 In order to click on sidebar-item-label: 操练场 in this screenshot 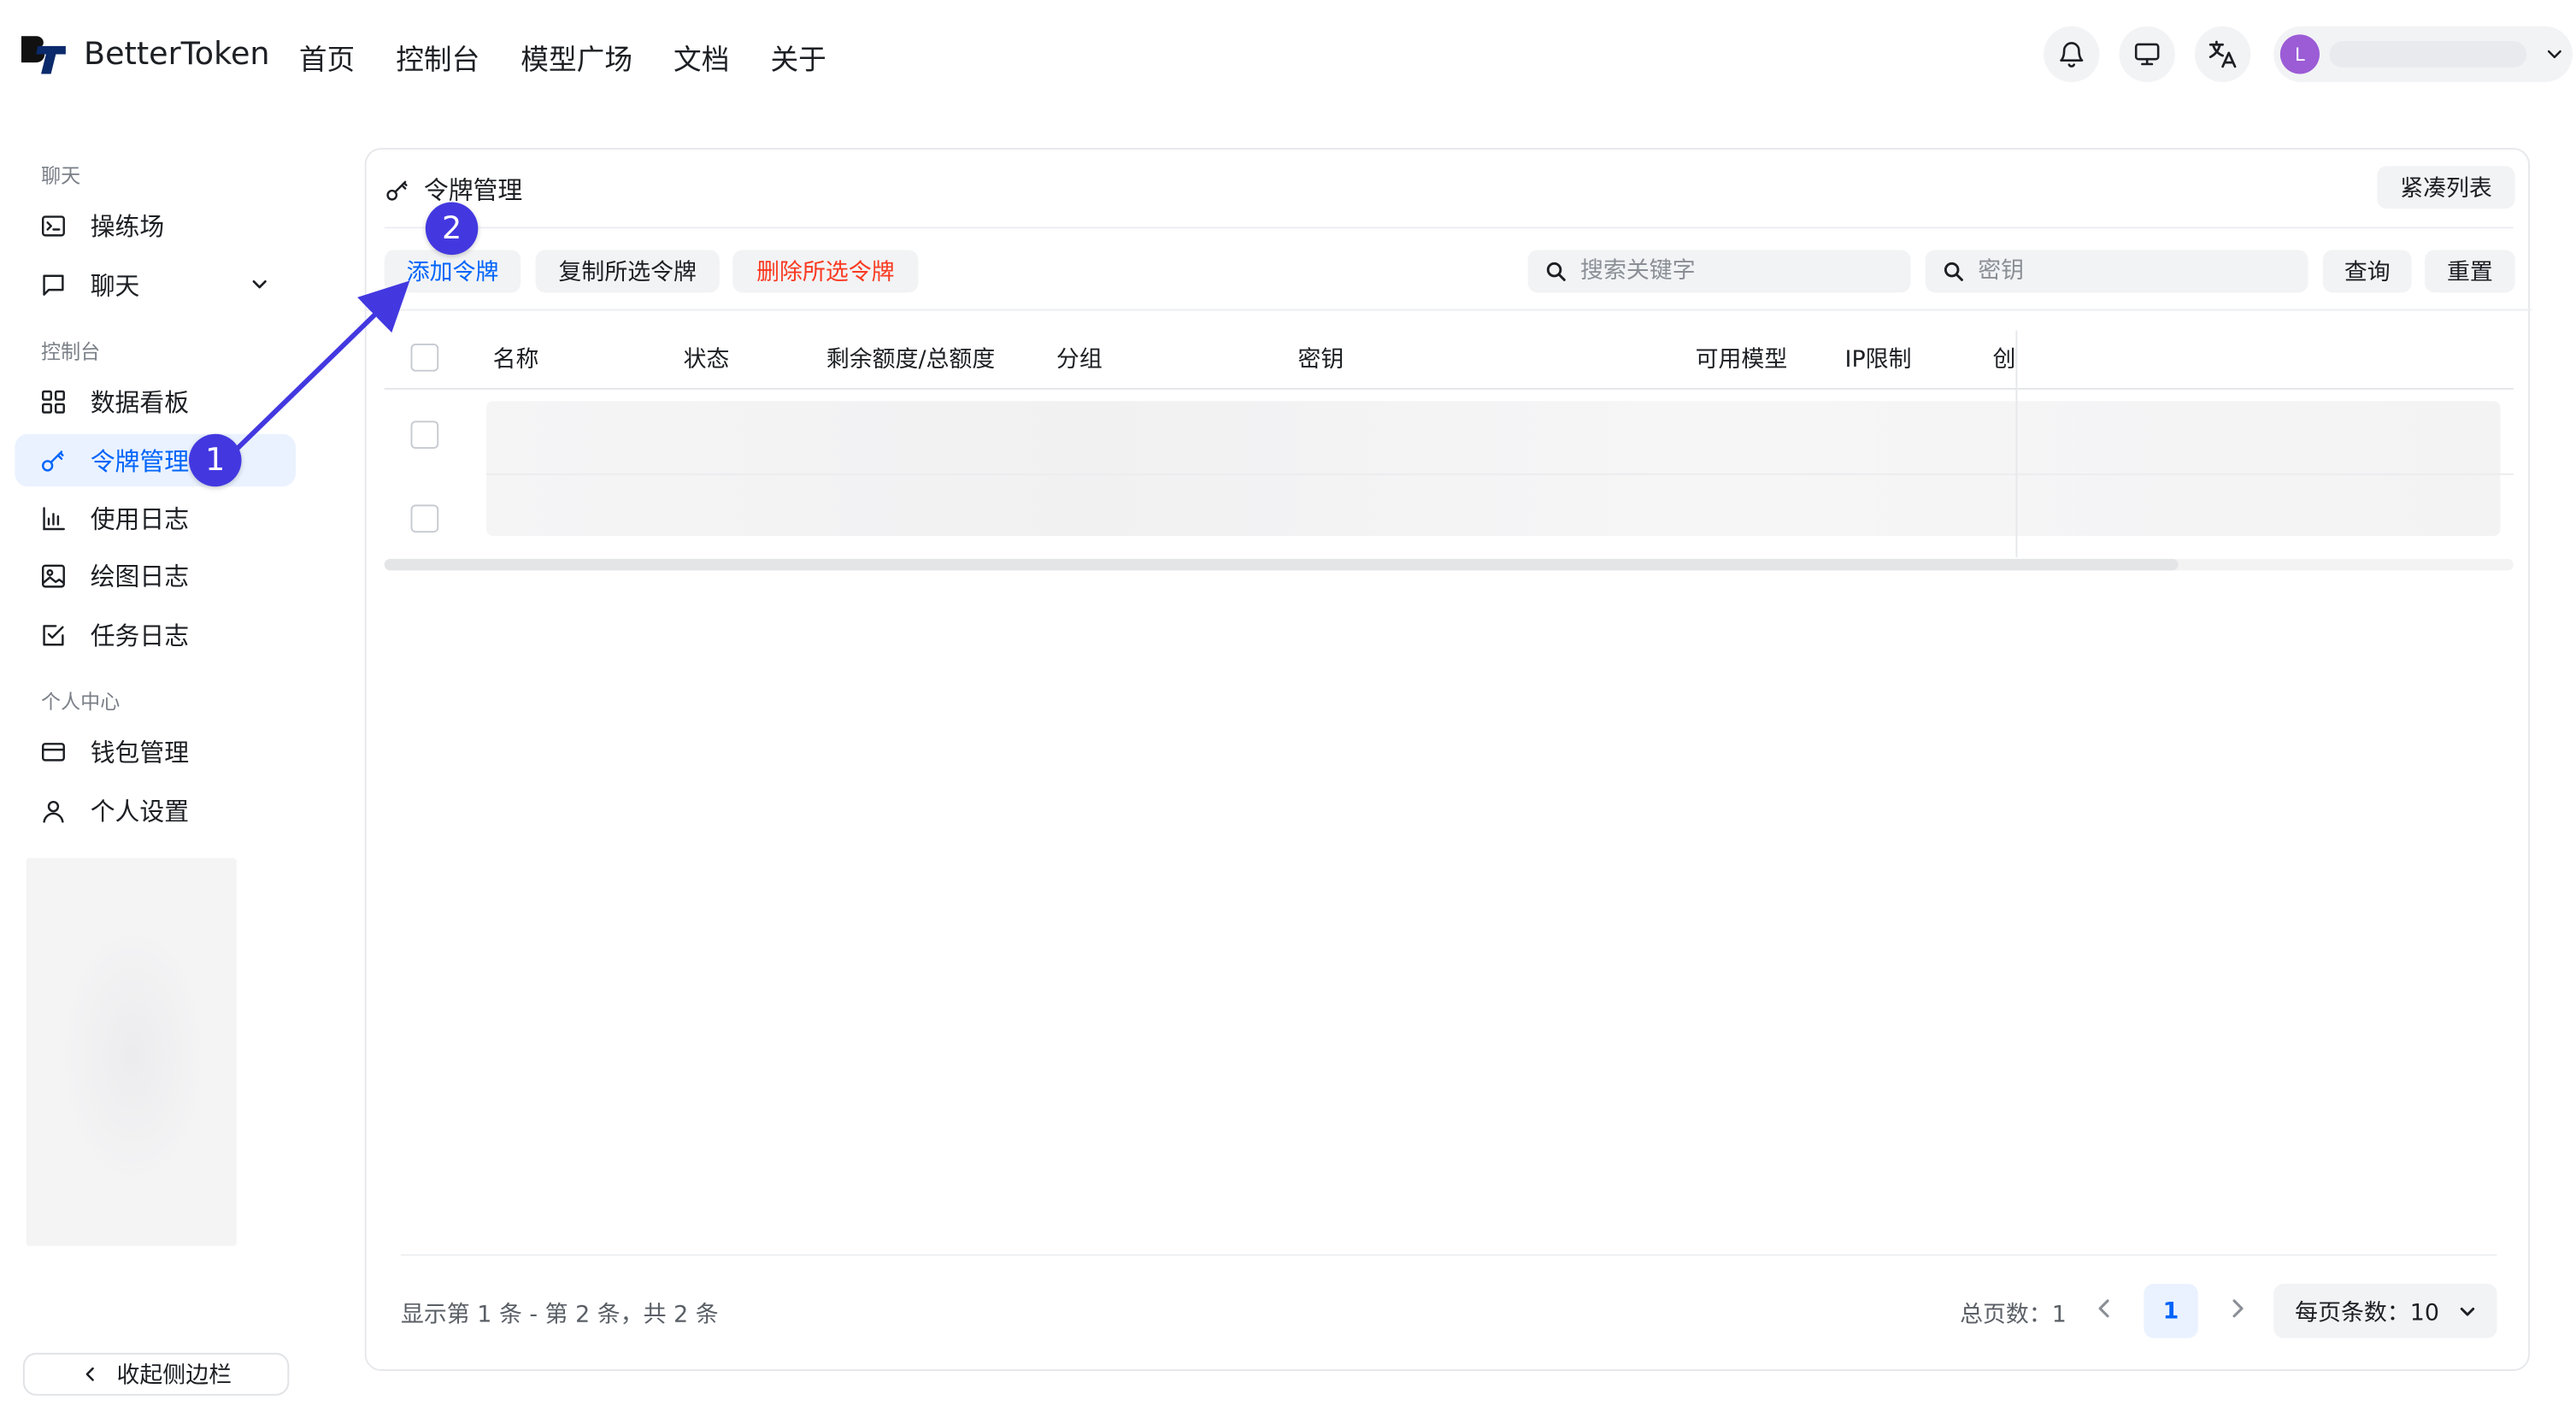, I will do `click(127, 226)`.